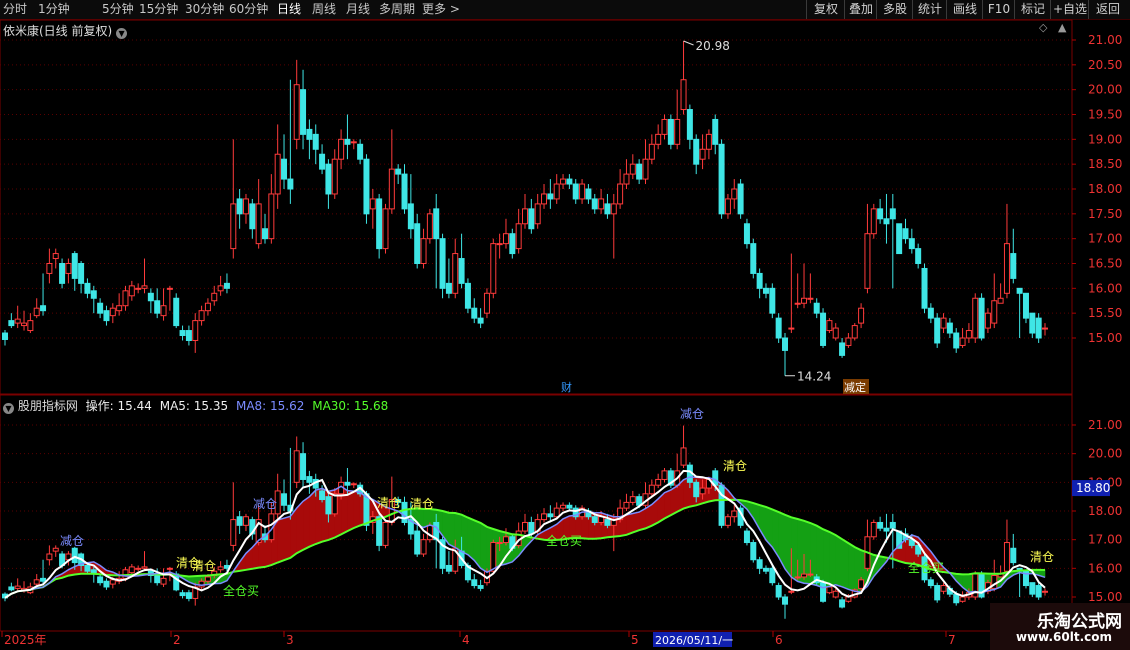 This screenshot has width=1130, height=650. I want to click on main-axis-label: 20.50, so click(1105, 65).